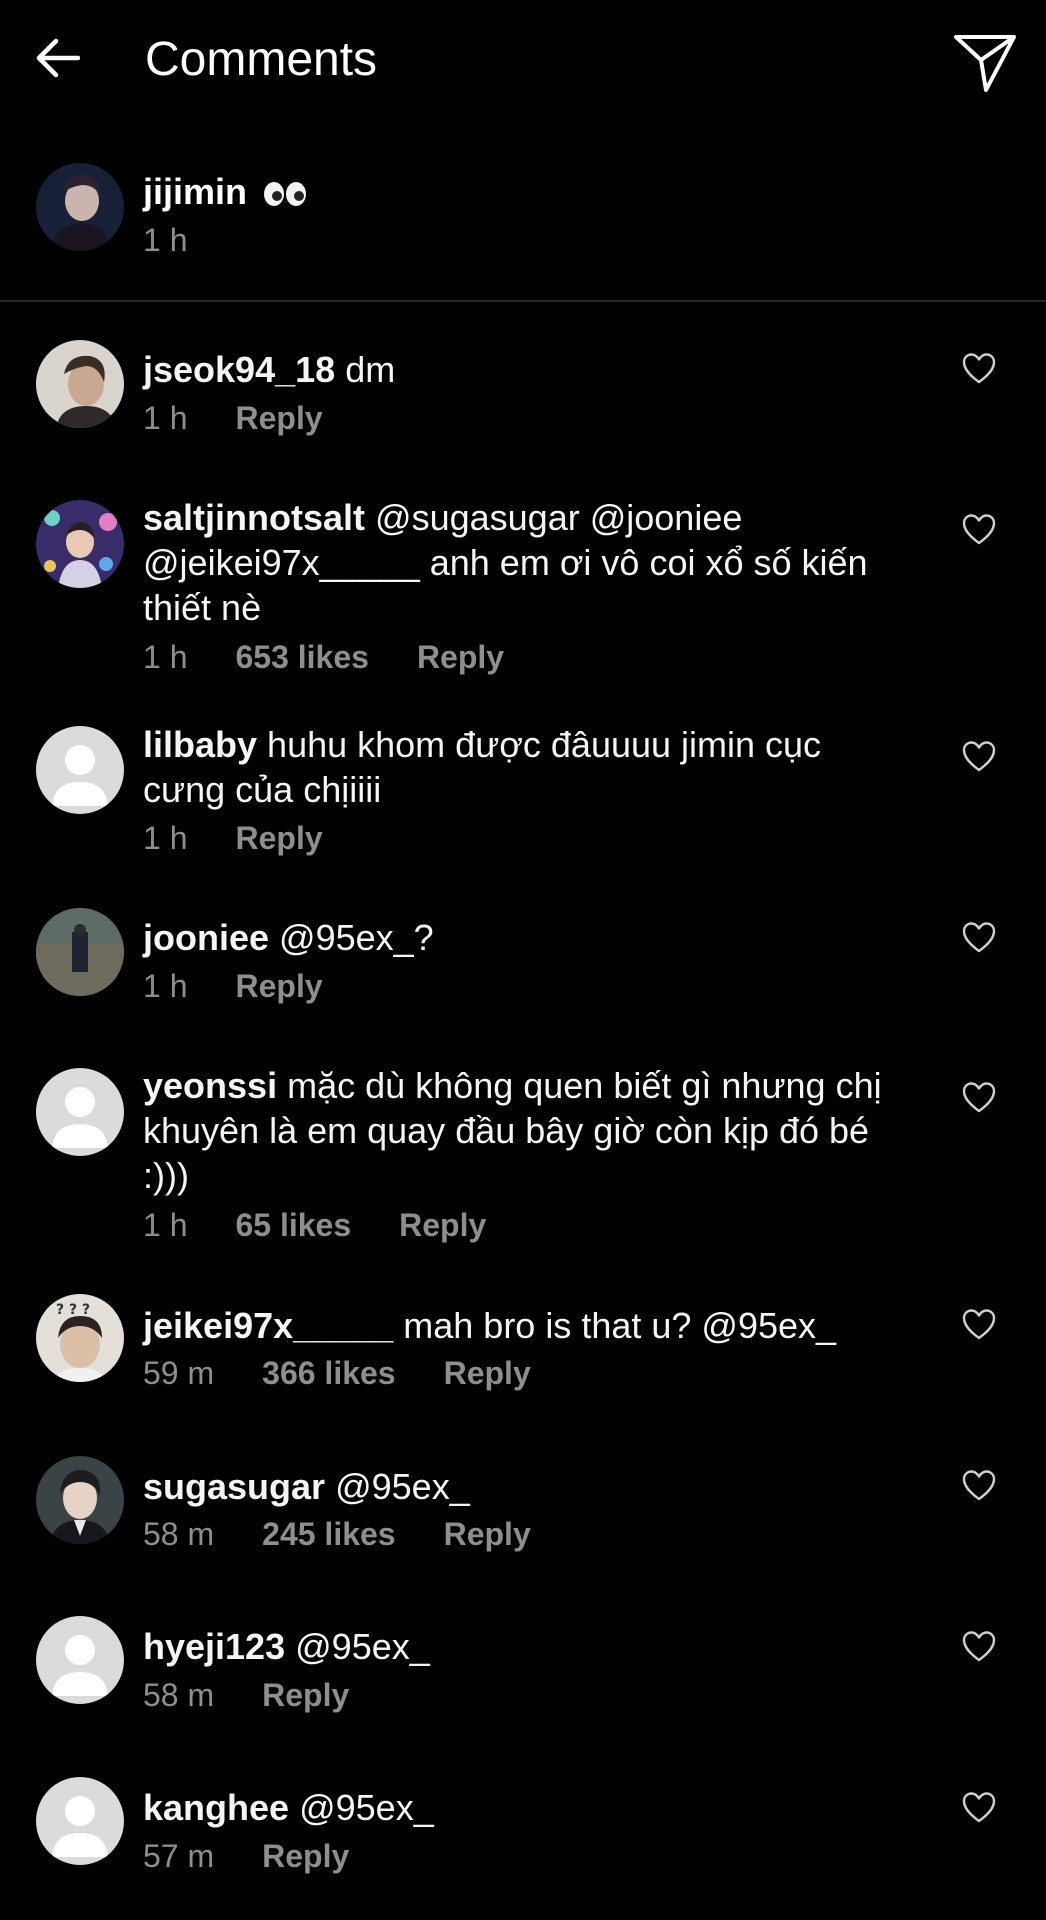  Describe the element at coordinates (301, 657) in the screenshot. I see `likes-count: 653 likes` at that location.